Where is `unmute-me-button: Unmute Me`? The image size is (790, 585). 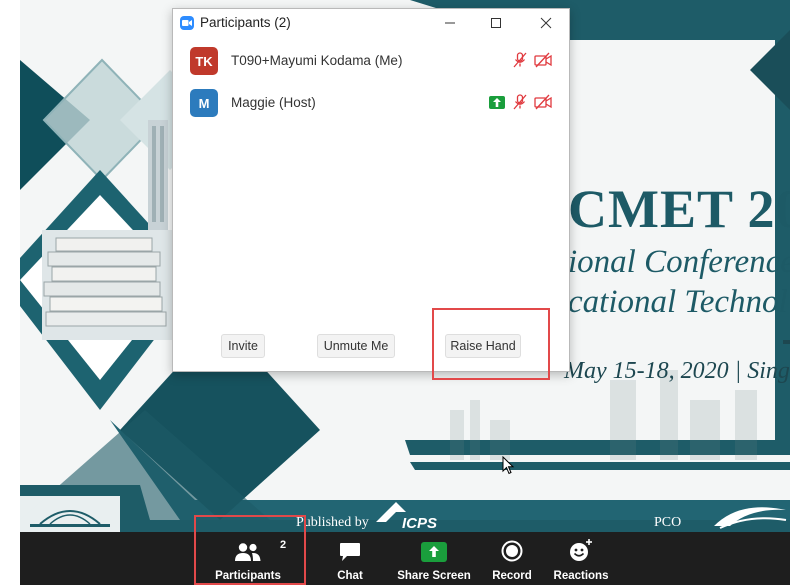
unmute-me-button: Unmute Me is located at coordinates (356, 346).